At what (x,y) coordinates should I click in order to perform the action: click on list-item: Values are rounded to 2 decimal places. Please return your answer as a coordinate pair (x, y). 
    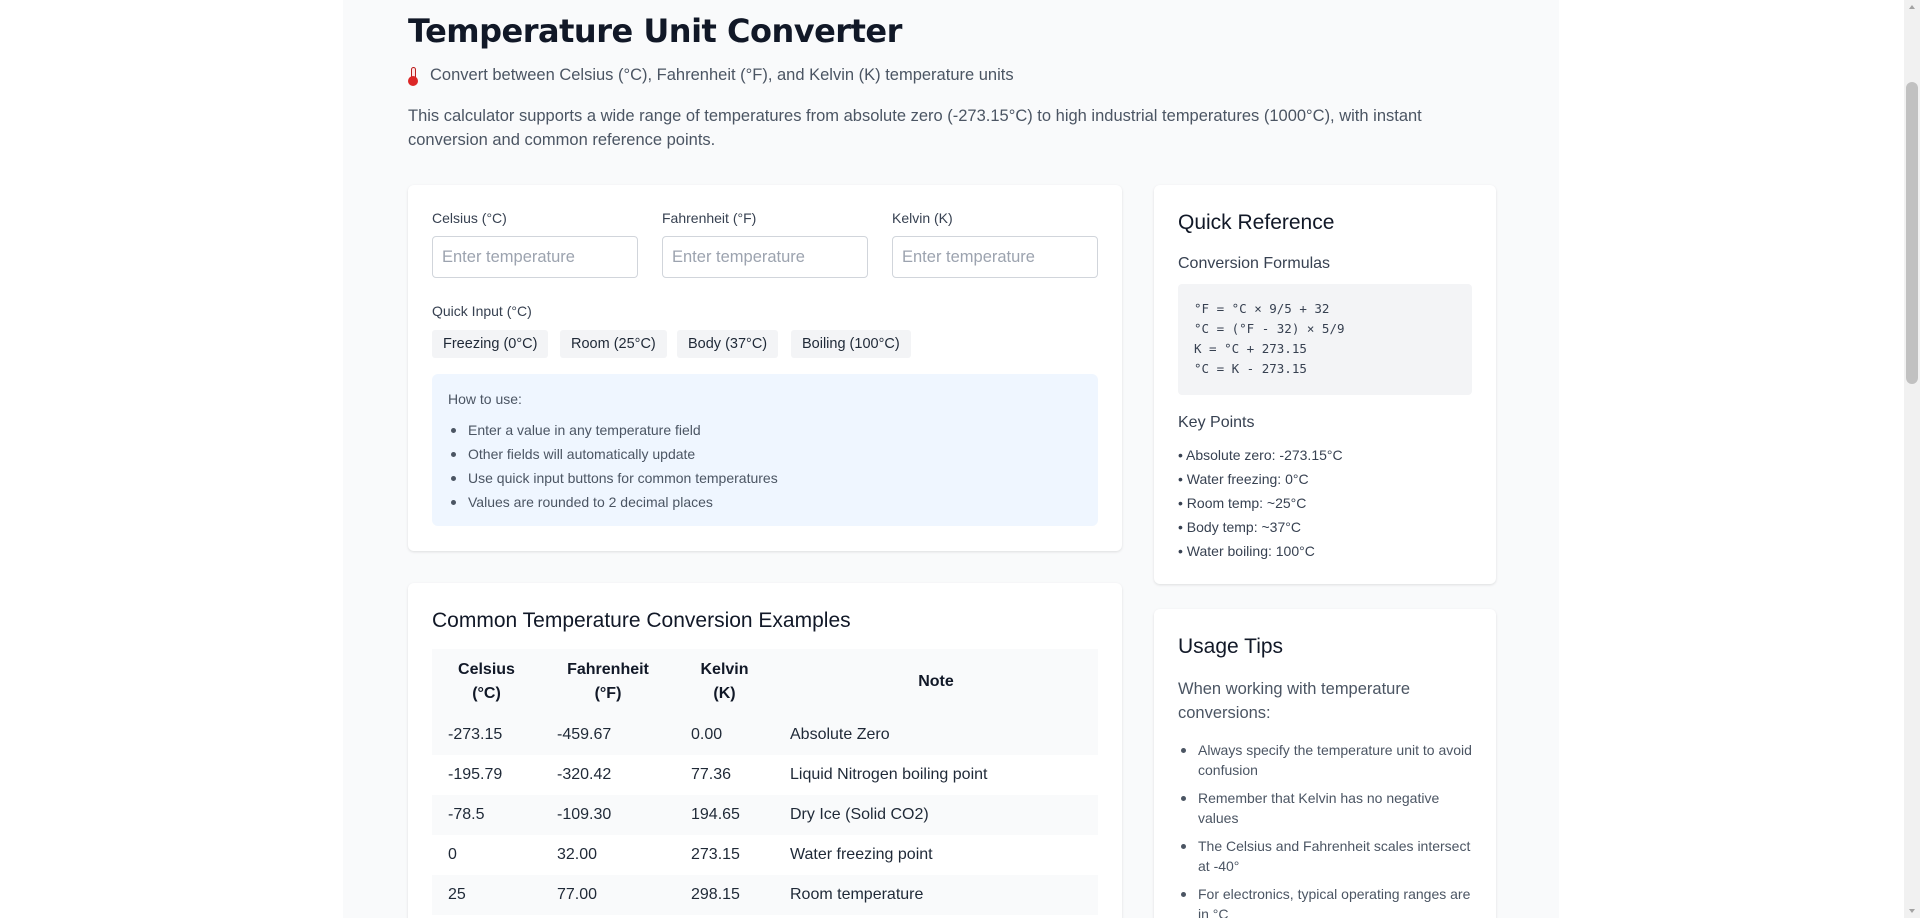
    Looking at the image, I should click on (765, 502).